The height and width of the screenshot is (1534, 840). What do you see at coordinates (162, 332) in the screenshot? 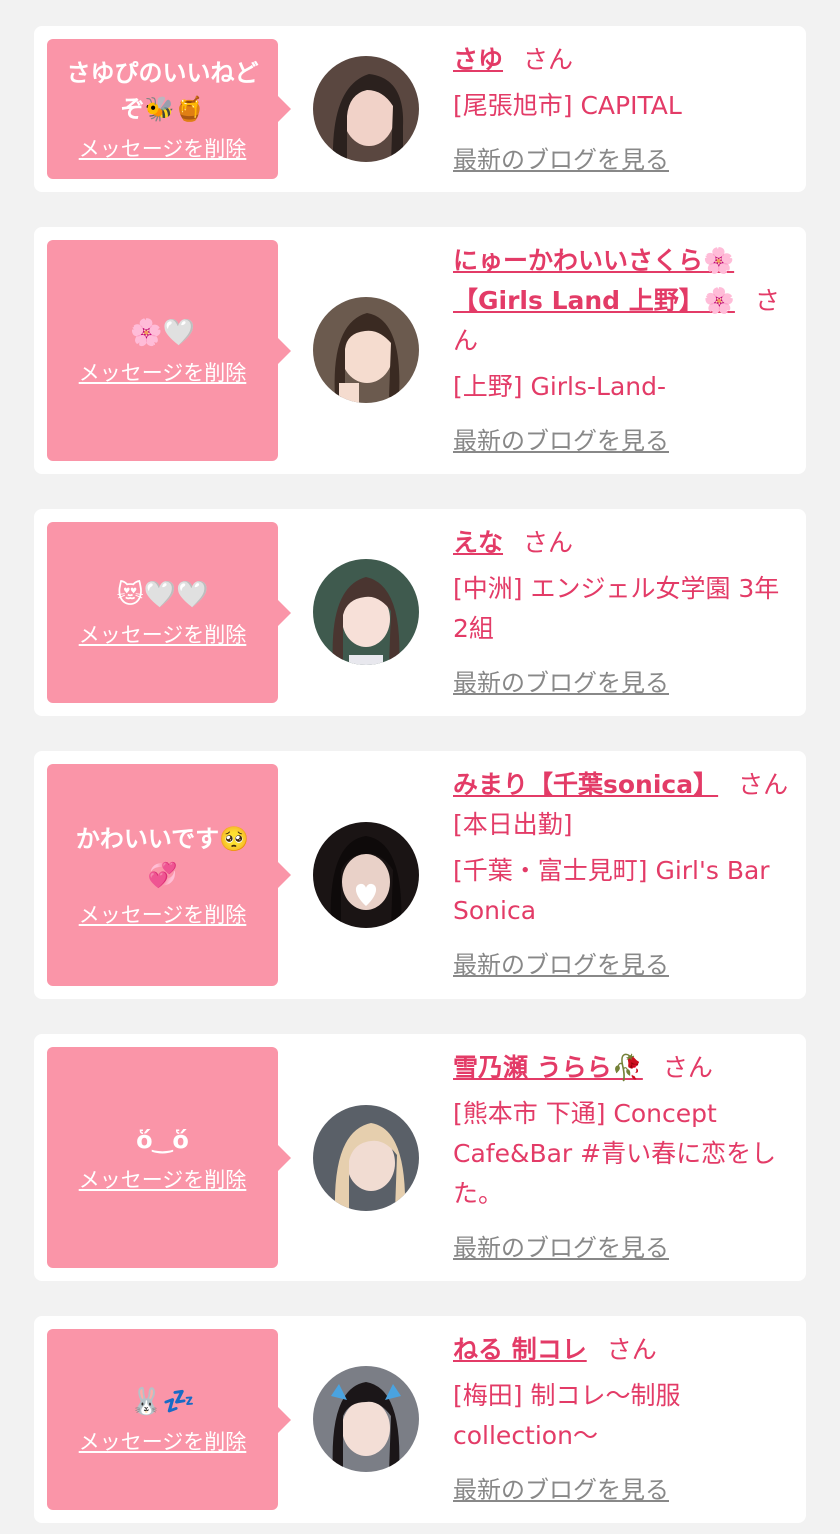
I see `message-text: 🌸🤍` at bounding box center [162, 332].